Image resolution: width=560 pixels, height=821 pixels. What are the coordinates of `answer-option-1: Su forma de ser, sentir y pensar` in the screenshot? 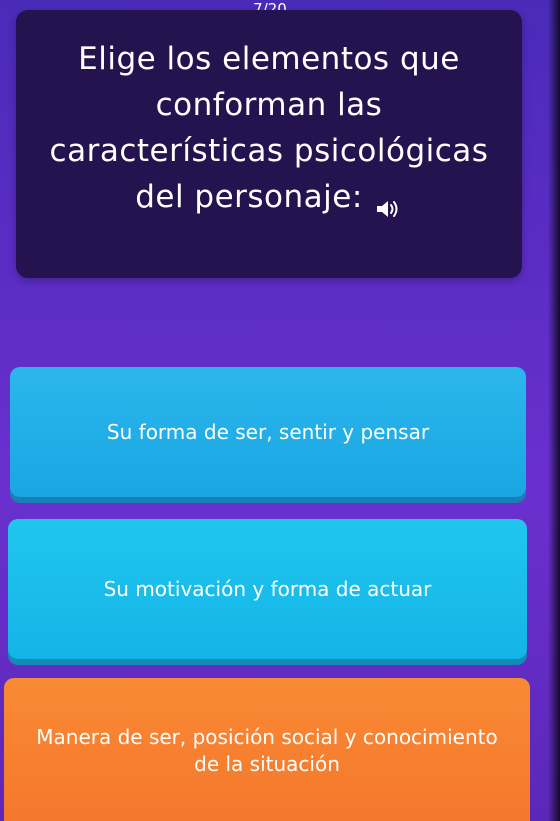 It's located at (268, 432).